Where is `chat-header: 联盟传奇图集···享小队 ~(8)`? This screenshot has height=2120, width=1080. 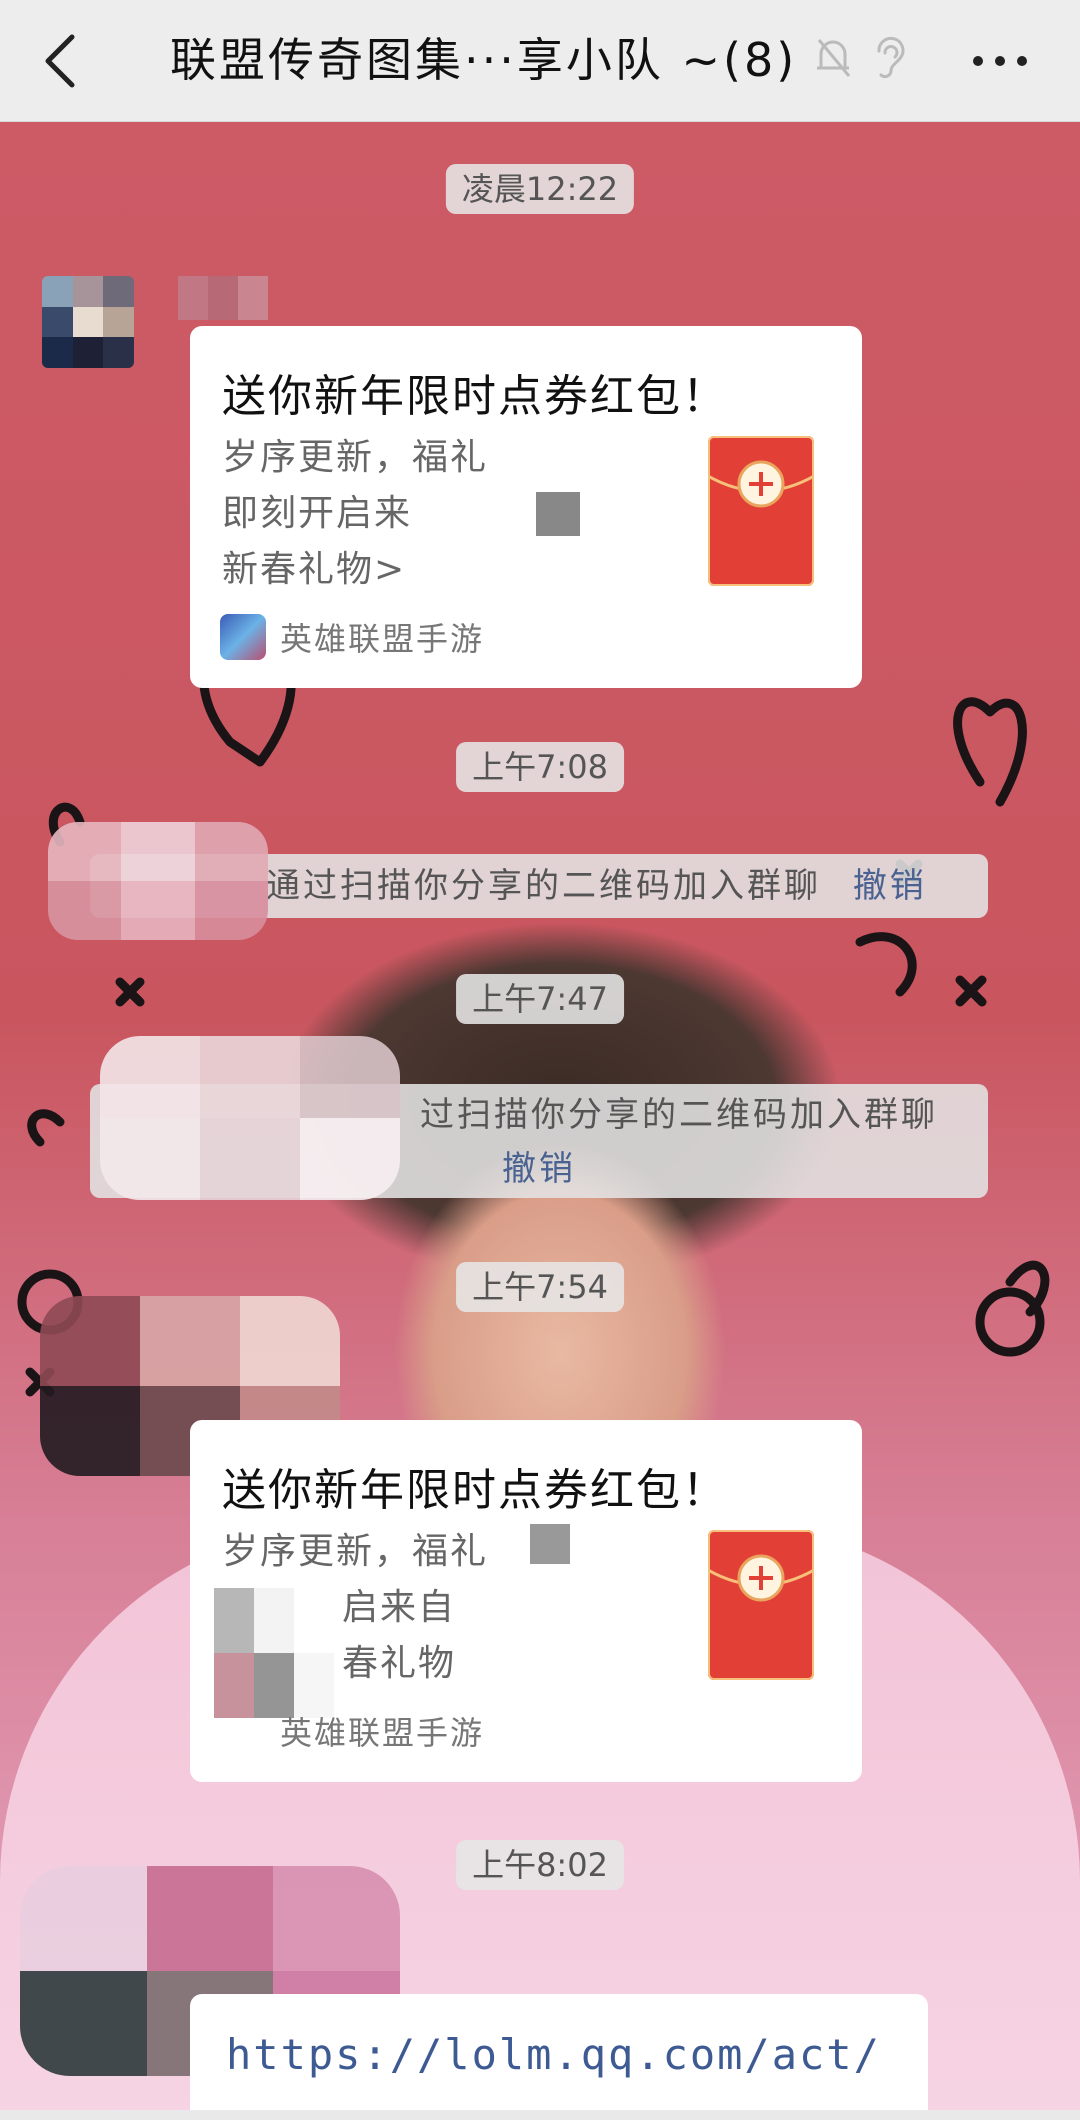 chat-header: 联盟传奇图集···享小队 ~(8) is located at coordinates (540, 61).